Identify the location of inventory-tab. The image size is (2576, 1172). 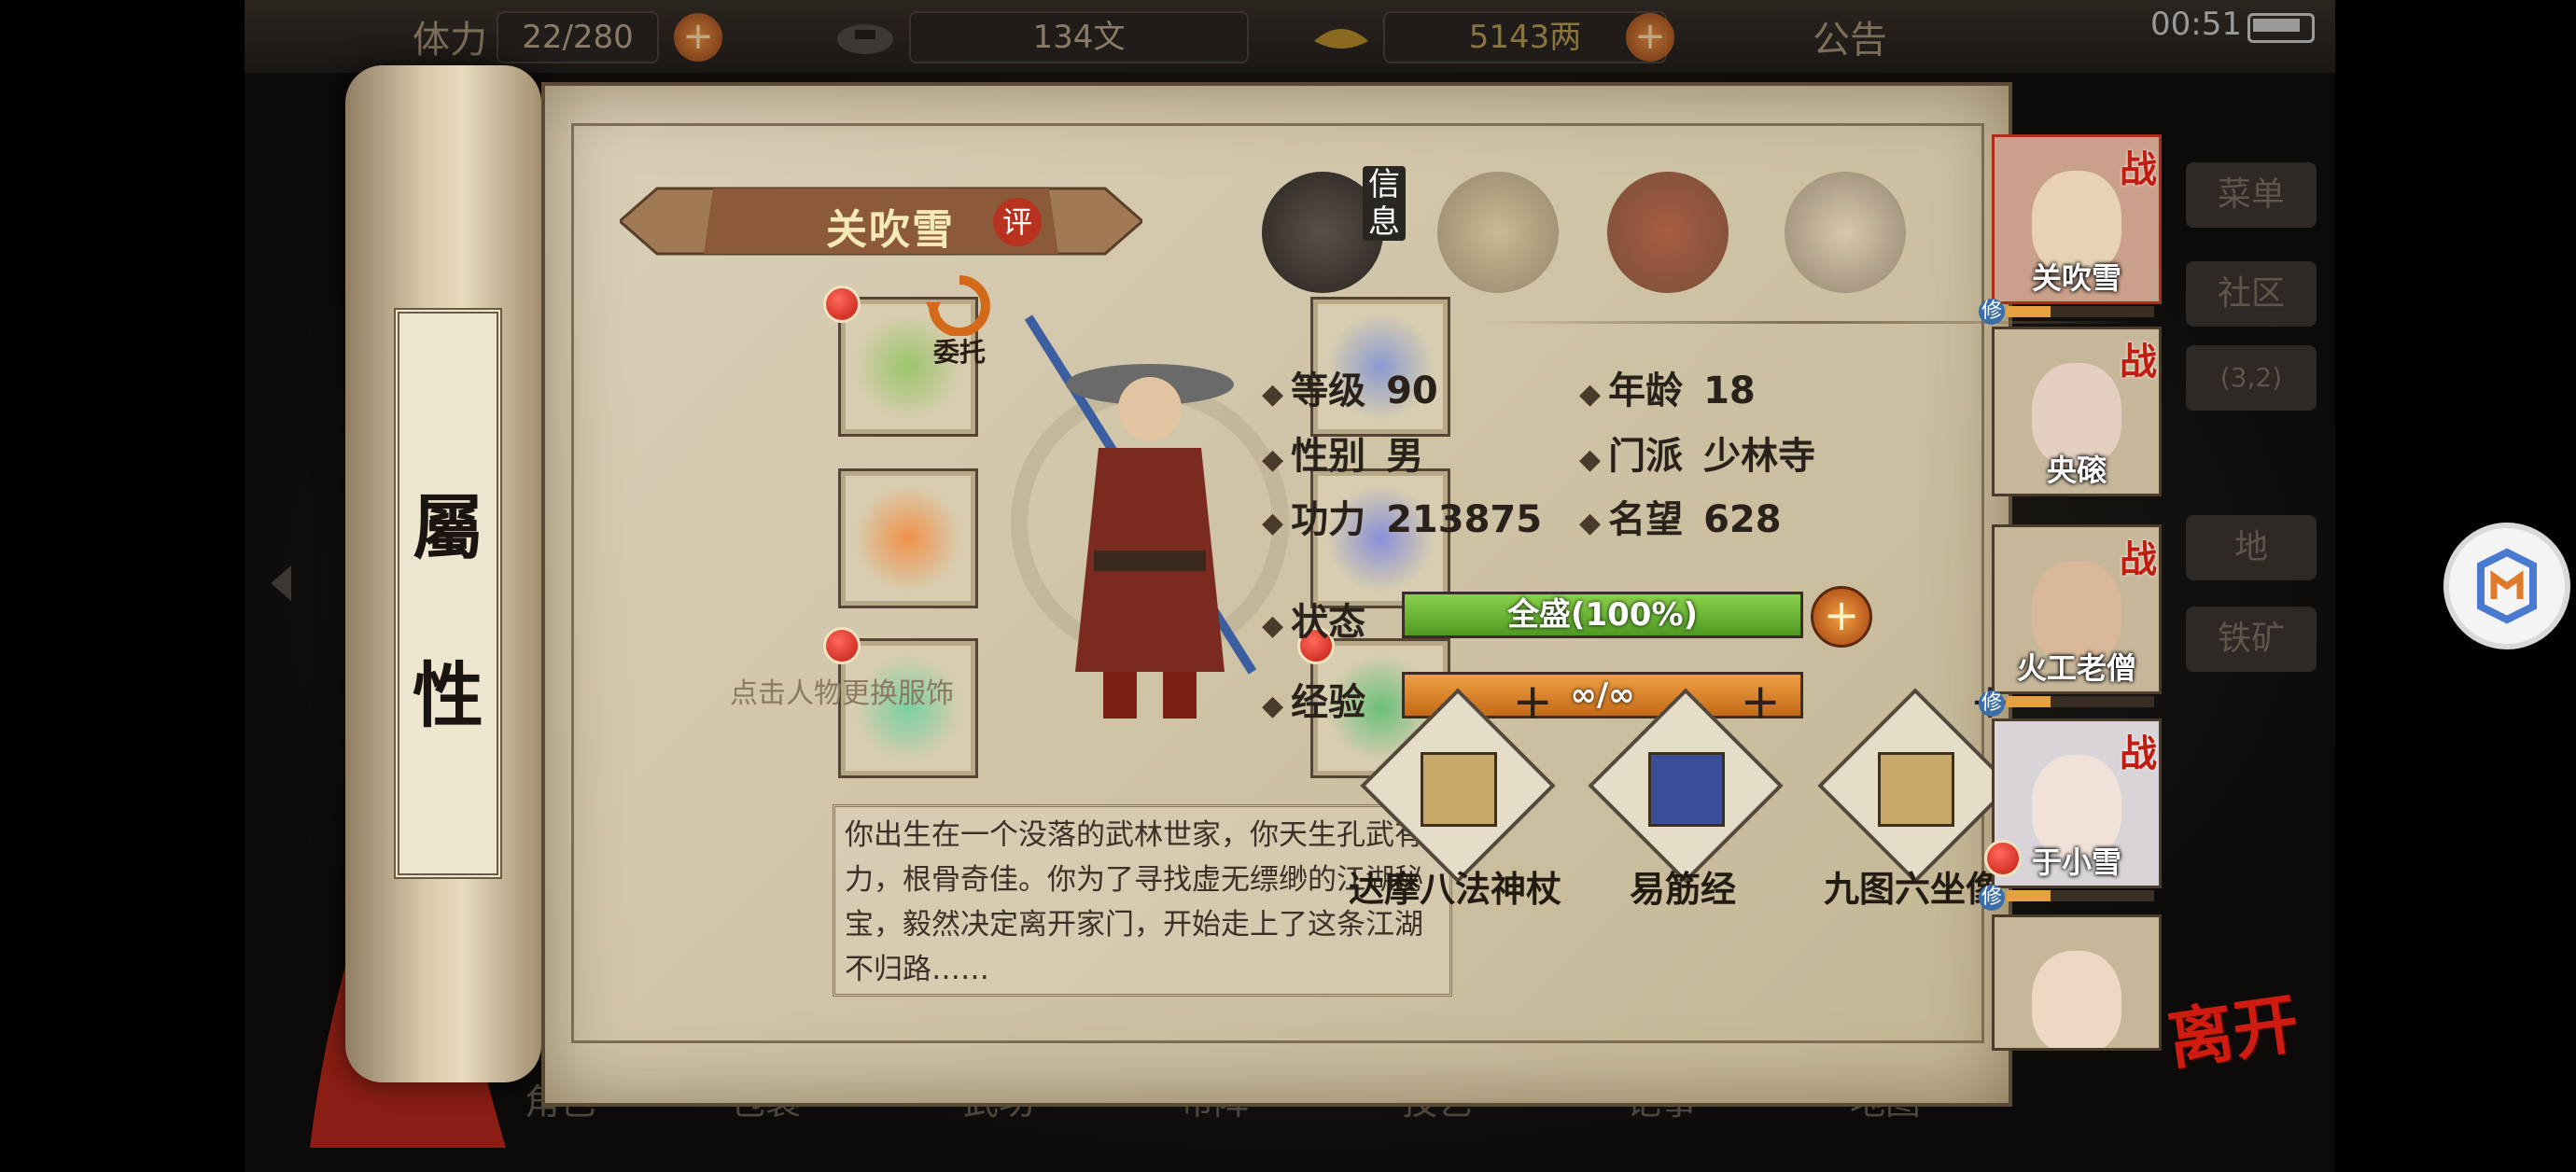
(1498, 232).